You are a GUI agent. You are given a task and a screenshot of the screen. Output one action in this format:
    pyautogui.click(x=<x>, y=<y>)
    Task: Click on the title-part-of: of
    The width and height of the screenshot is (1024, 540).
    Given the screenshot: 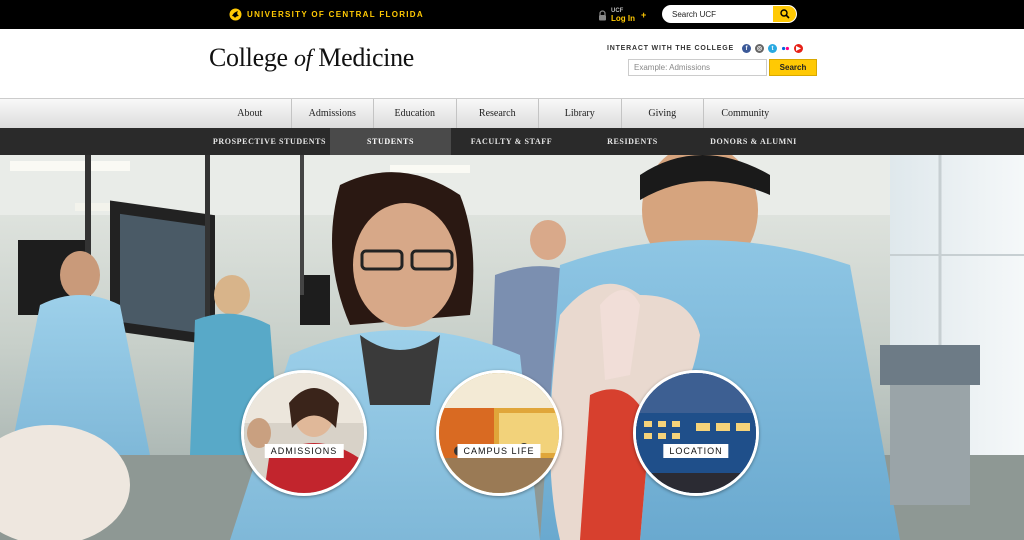 What is the action you would take?
    pyautogui.click(x=303, y=59)
    